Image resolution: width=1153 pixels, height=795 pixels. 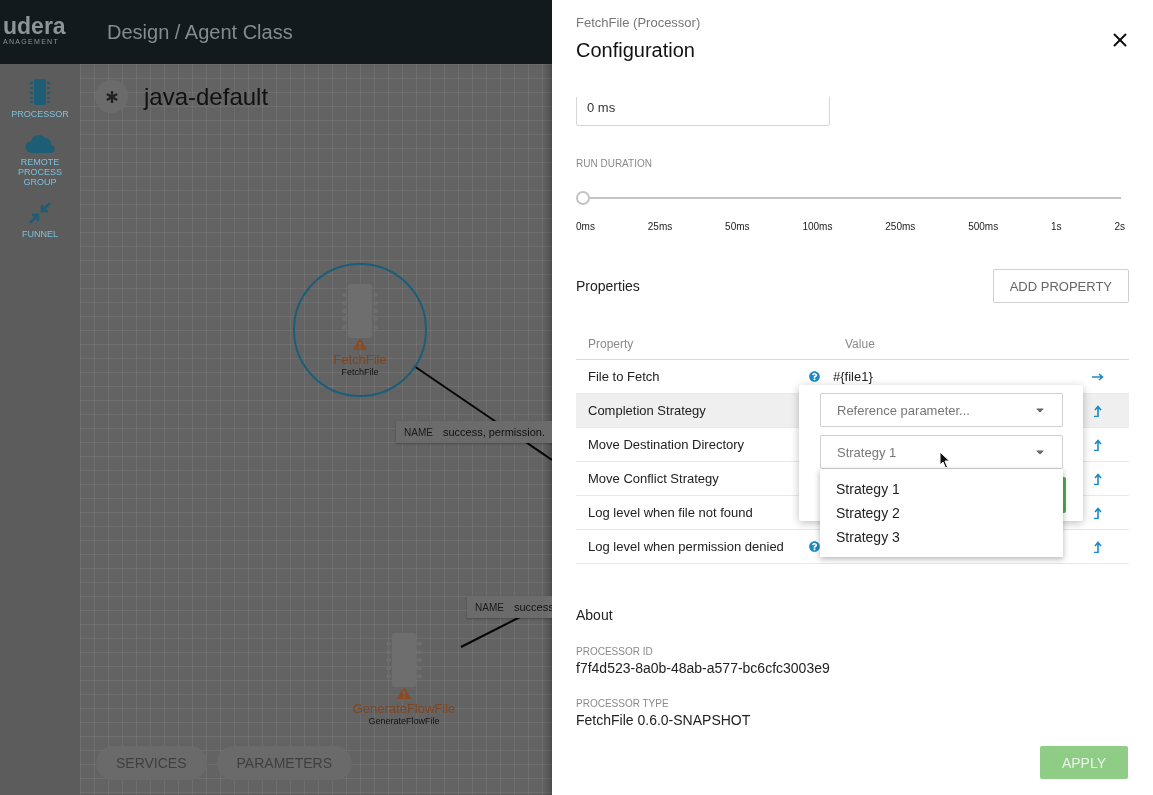 What do you see at coordinates (1056, 226) in the screenshot?
I see `tick-label: 1s` at bounding box center [1056, 226].